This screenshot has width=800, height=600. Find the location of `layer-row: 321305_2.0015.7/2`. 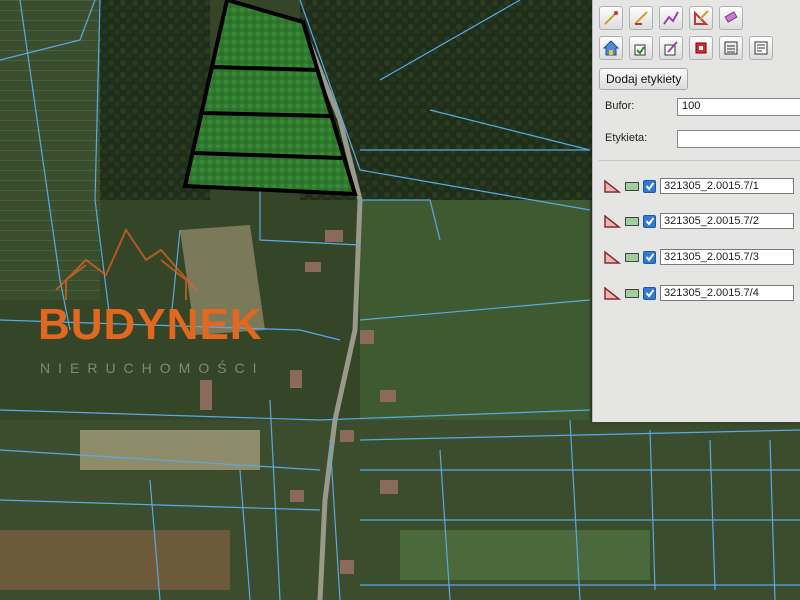

layer-row: 321305_2.0015.7/2 is located at coordinates (698, 221).